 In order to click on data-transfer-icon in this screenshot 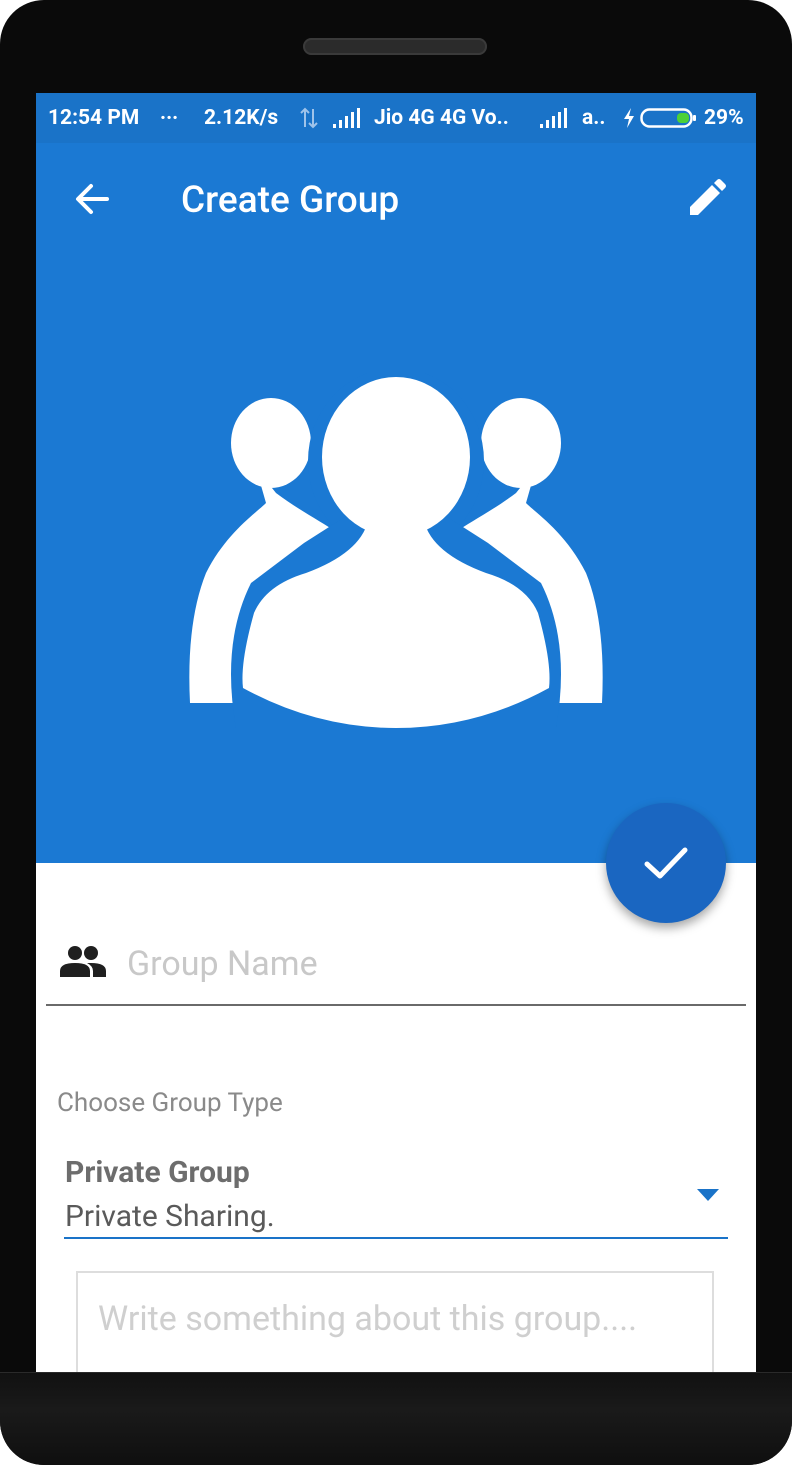, I will do `click(309, 118)`.